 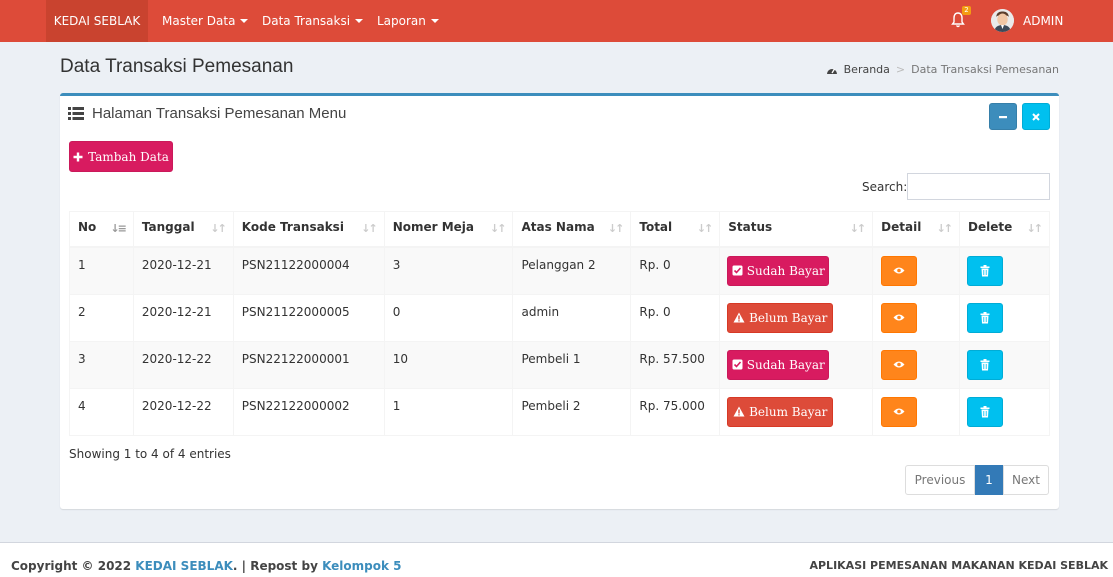 What do you see at coordinates (1003, 116) in the screenshot?
I see `collapse-button` at bounding box center [1003, 116].